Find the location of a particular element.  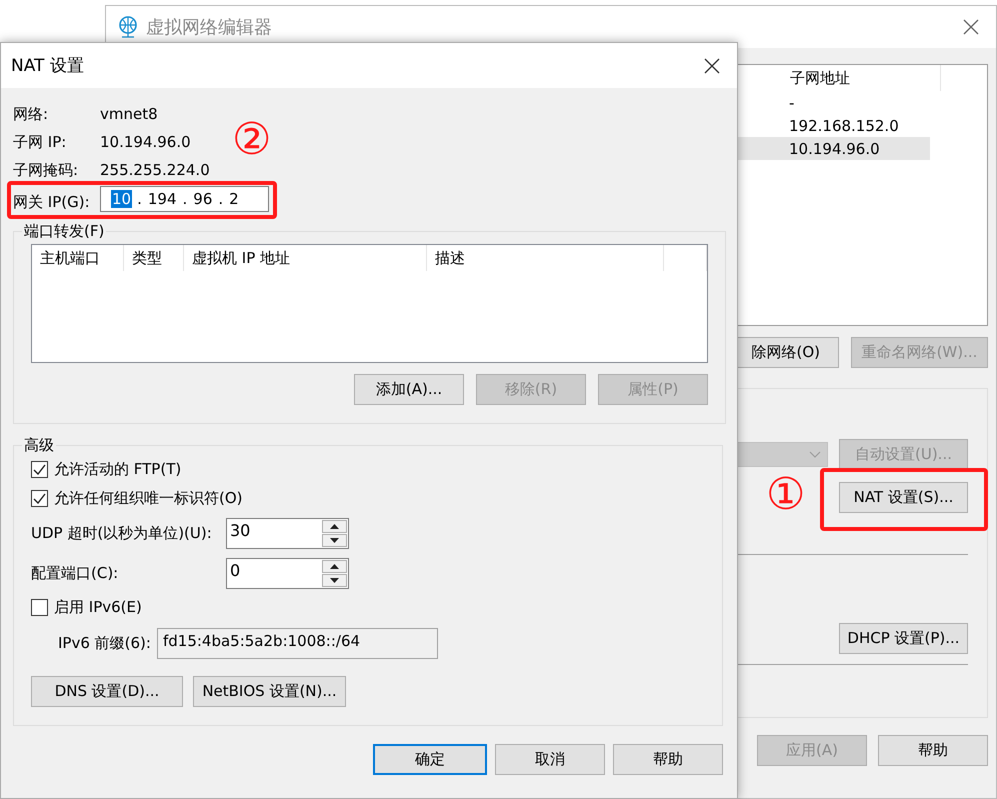

field-label: 网关 IP(G): is located at coordinates (51, 202).